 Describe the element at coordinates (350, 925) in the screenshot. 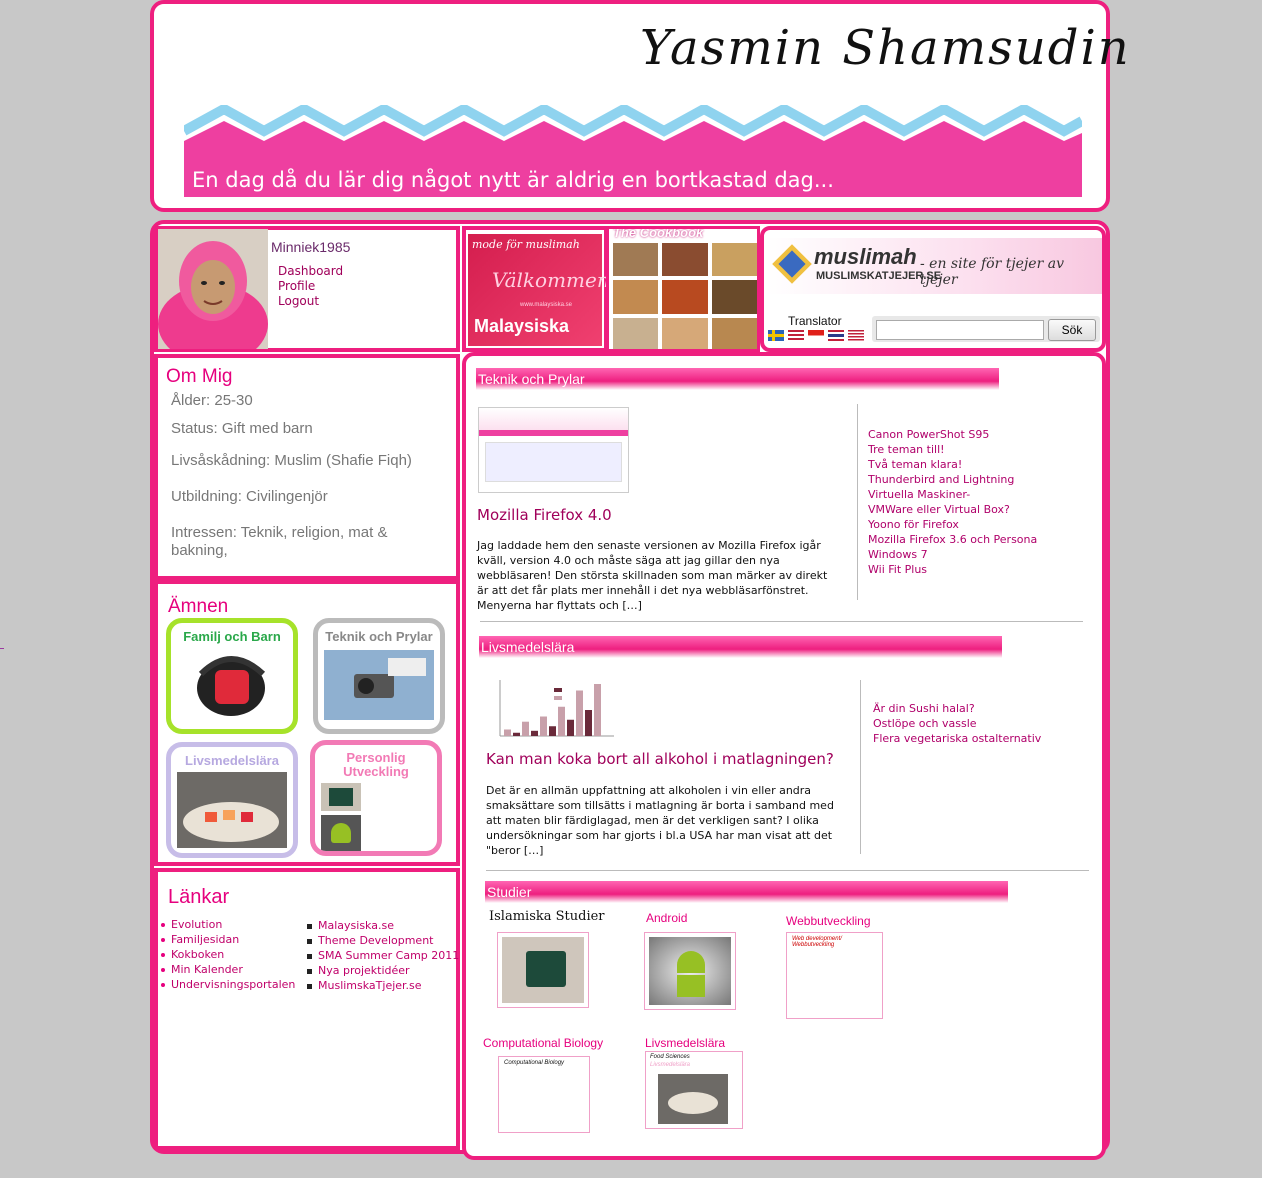

I see `link-malaysiska: Malaysiska.se` at that location.